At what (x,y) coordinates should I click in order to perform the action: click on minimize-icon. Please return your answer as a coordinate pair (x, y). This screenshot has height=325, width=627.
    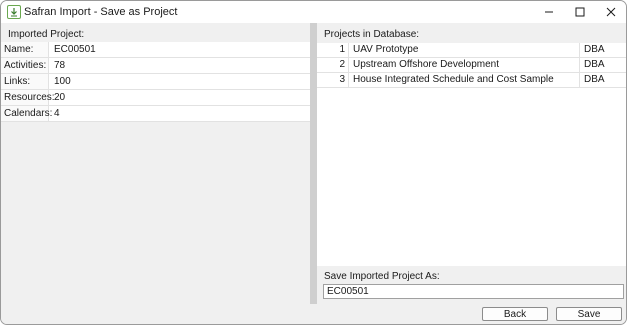
    Looking at the image, I should click on (549, 12).